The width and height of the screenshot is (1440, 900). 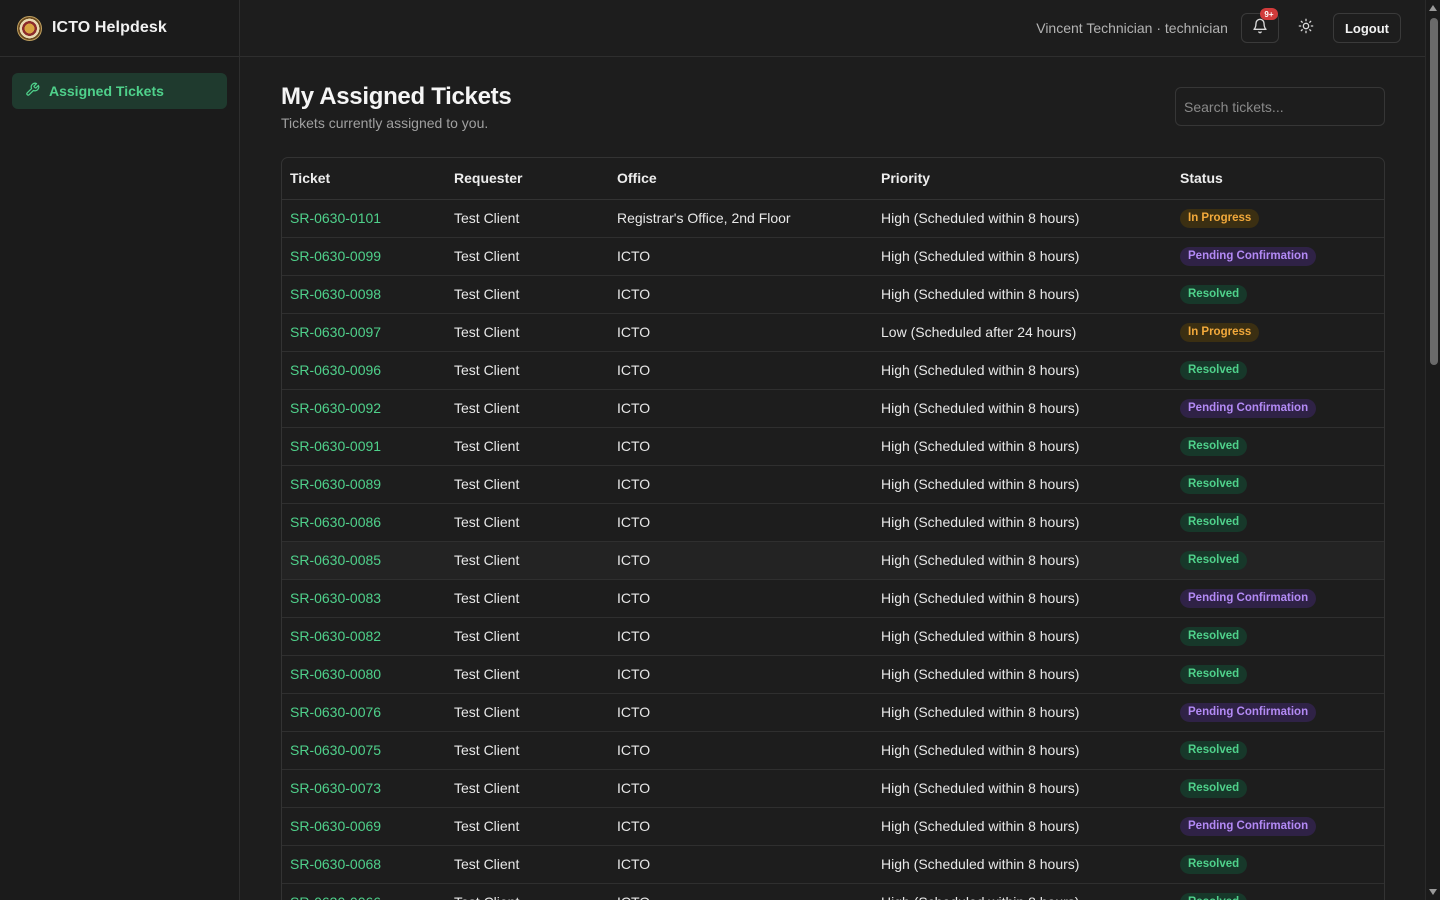 What do you see at coordinates (1434, 191) in the screenshot?
I see `scroll-thumb` at bounding box center [1434, 191].